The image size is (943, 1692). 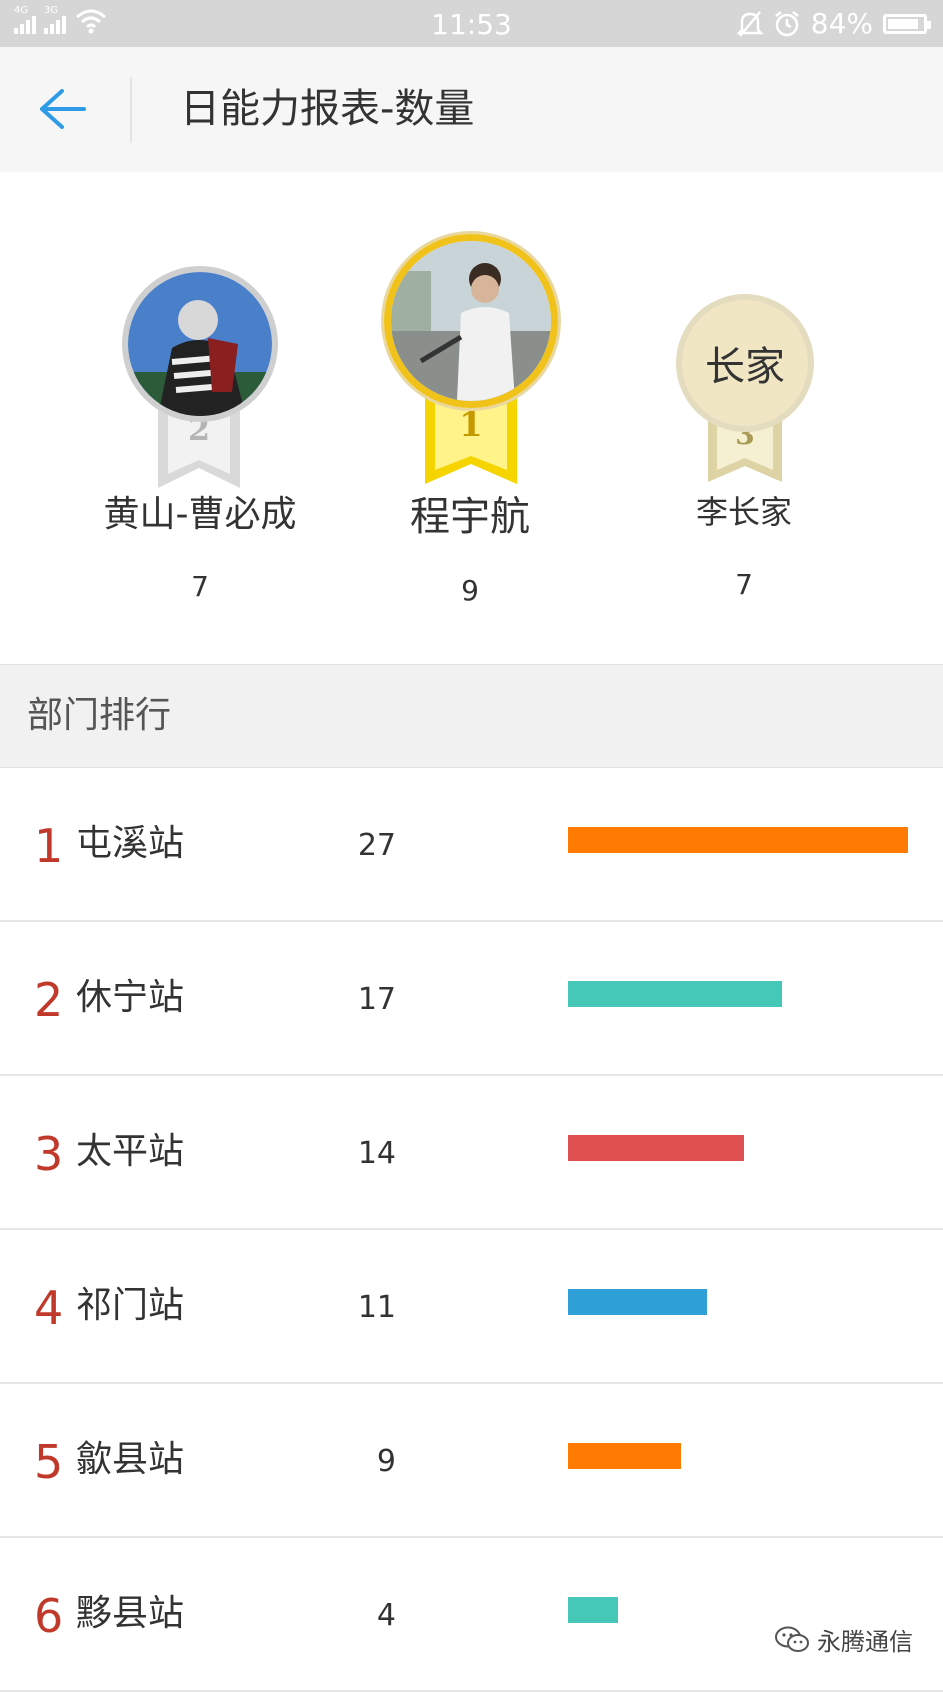 I want to click on battery-icon, so click(x=907, y=23).